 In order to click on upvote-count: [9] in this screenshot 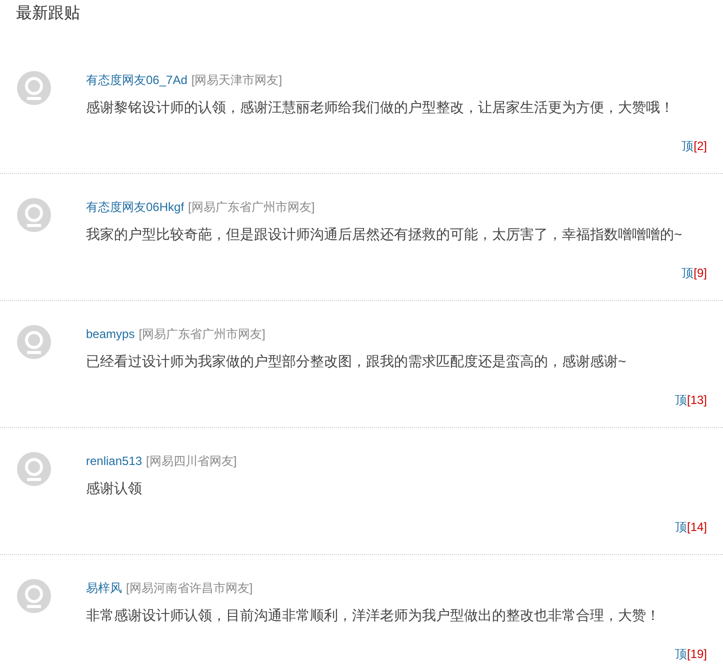, I will do `click(700, 273)`.